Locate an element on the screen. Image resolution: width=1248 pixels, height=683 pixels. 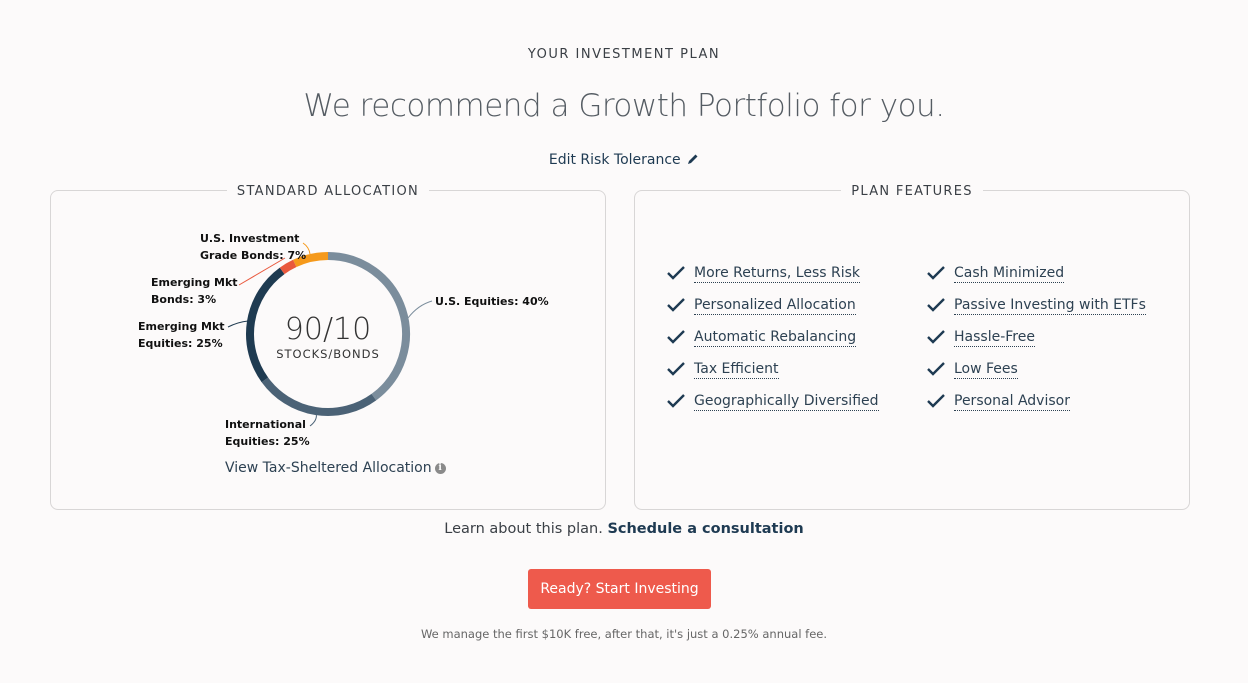
feature-label: Automatic Rebalancing is located at coordinates (775, 338).